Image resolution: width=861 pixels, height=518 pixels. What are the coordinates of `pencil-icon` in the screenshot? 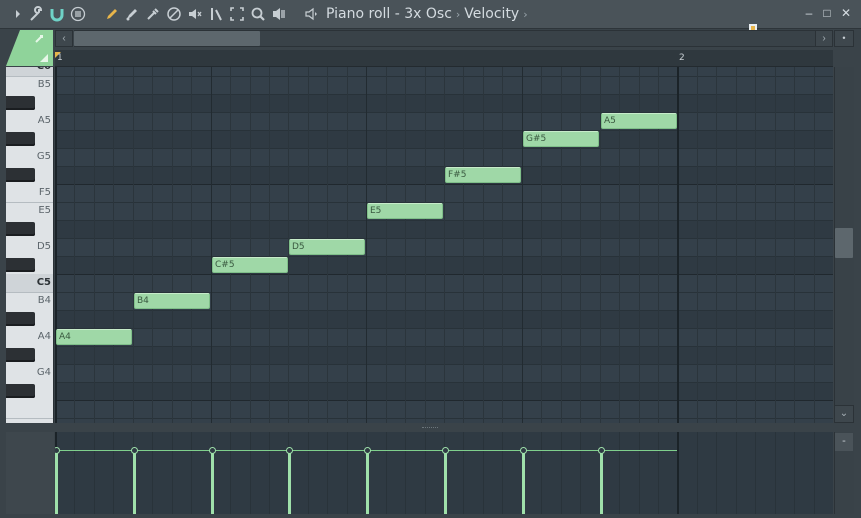 It's located at (112, 14).